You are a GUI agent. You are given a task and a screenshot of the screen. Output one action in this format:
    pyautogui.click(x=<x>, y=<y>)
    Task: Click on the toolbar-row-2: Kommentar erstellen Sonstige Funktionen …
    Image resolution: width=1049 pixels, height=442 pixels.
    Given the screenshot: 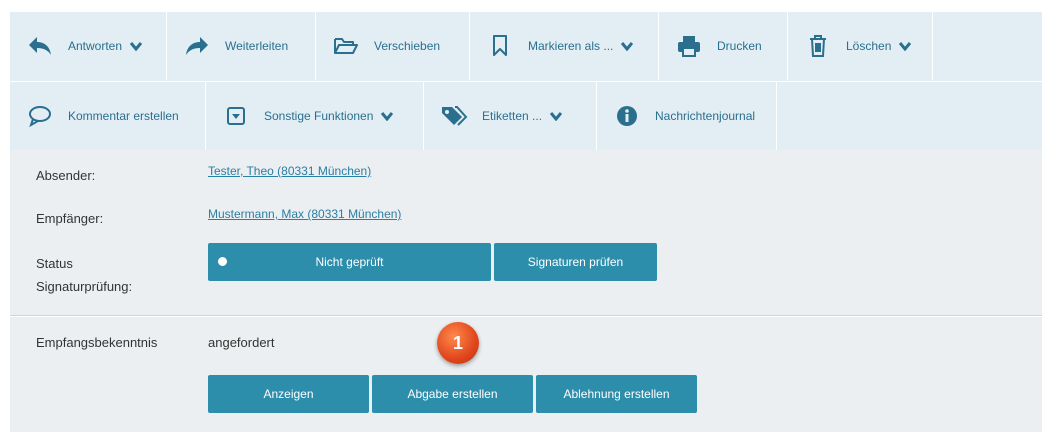 What is the action you would take?
    pyautogui.click(x=393, y=116)
    